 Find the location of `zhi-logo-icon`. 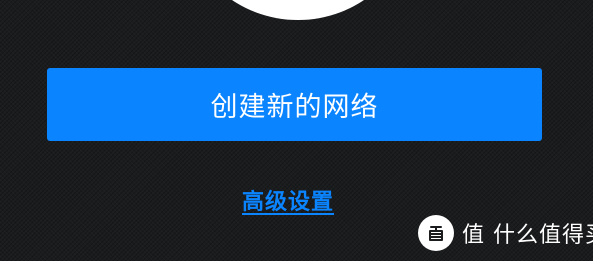

zhi-logo-icon is located at coordinates (436, 233).